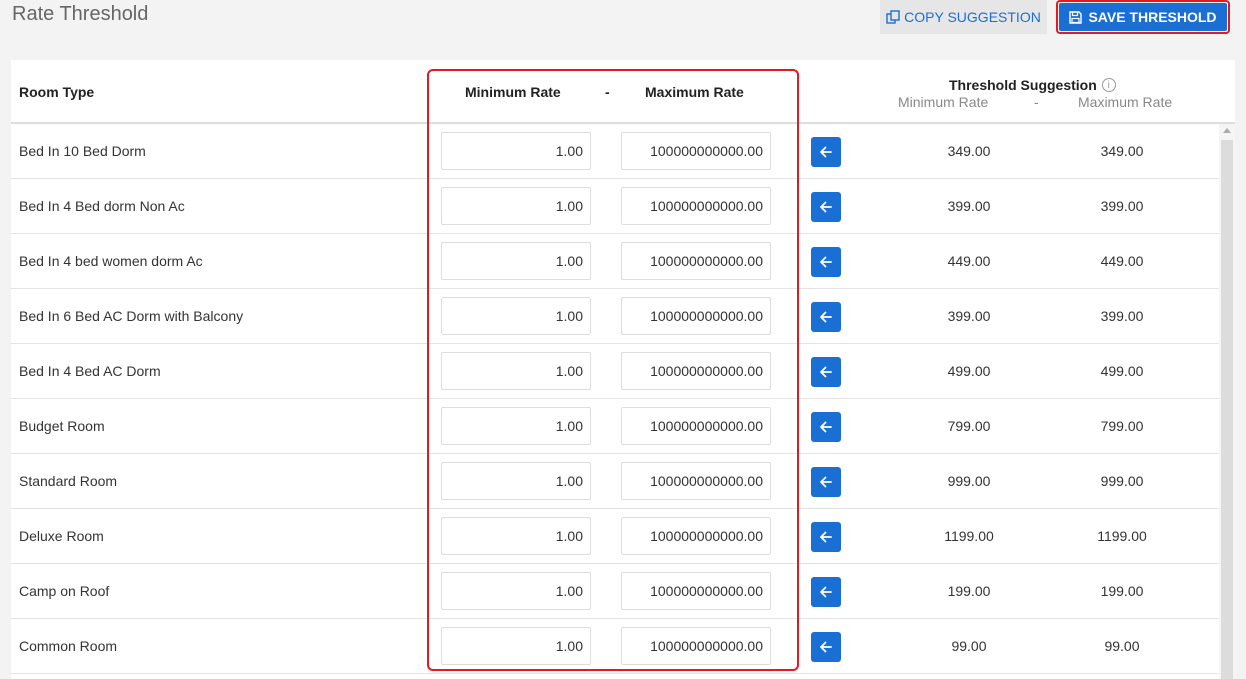 The image size is (1246, 679). I want to click on suggestion-minimum-rate-header: Minimum Rate, so click(943, 102).